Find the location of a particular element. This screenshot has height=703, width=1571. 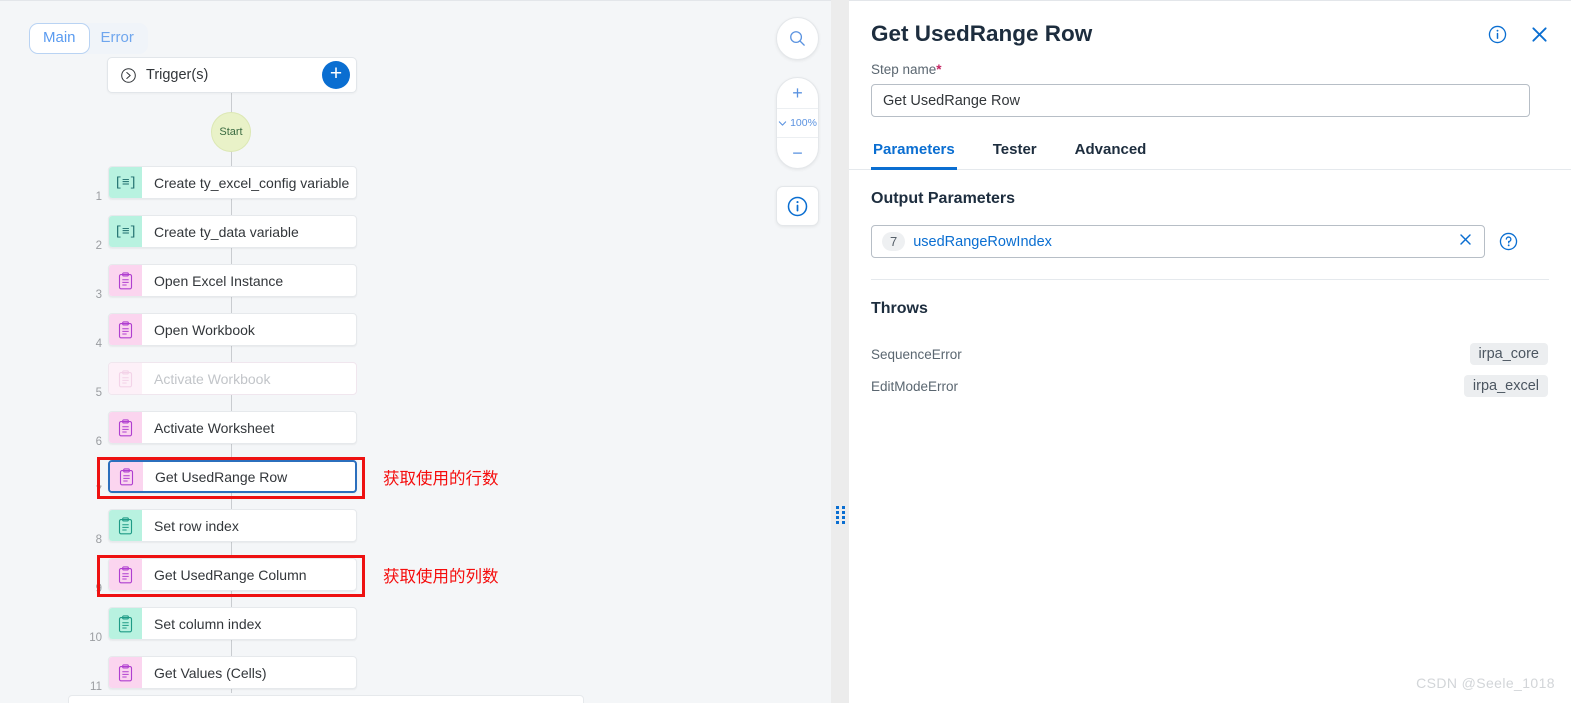

step-label: Get UsedRange Column is located at coordinates (230, 574).